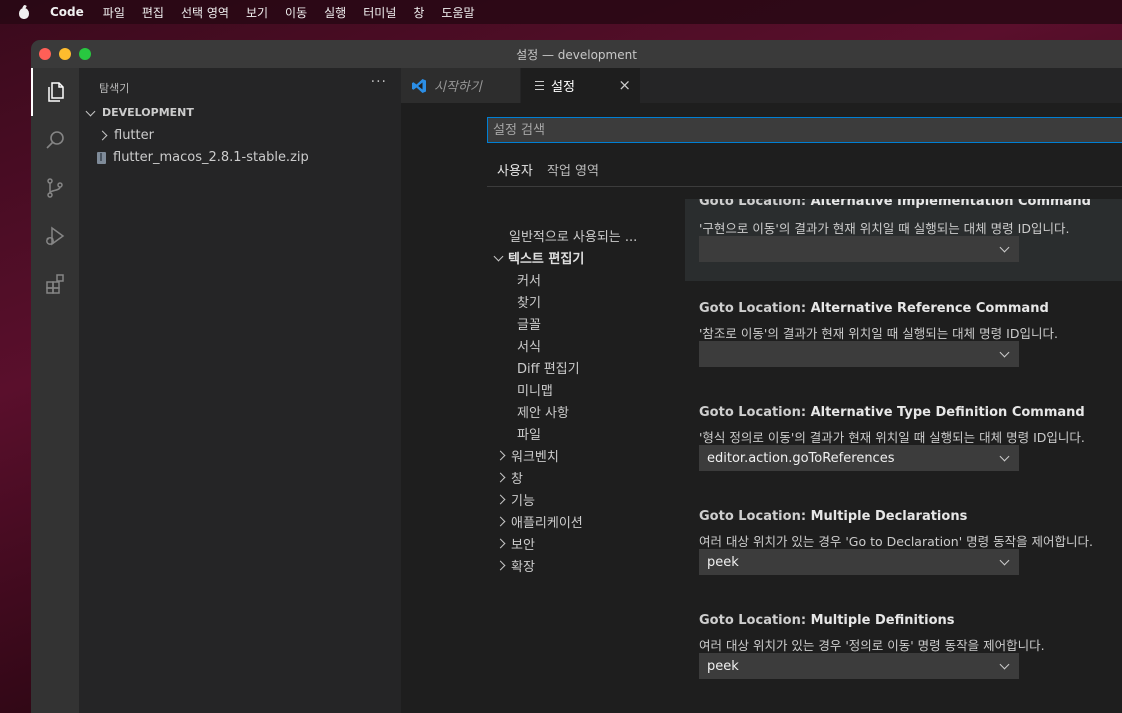  Describe the element at coordinates (55, 92) in the screenshot. I see `explorer-icon` at that location.